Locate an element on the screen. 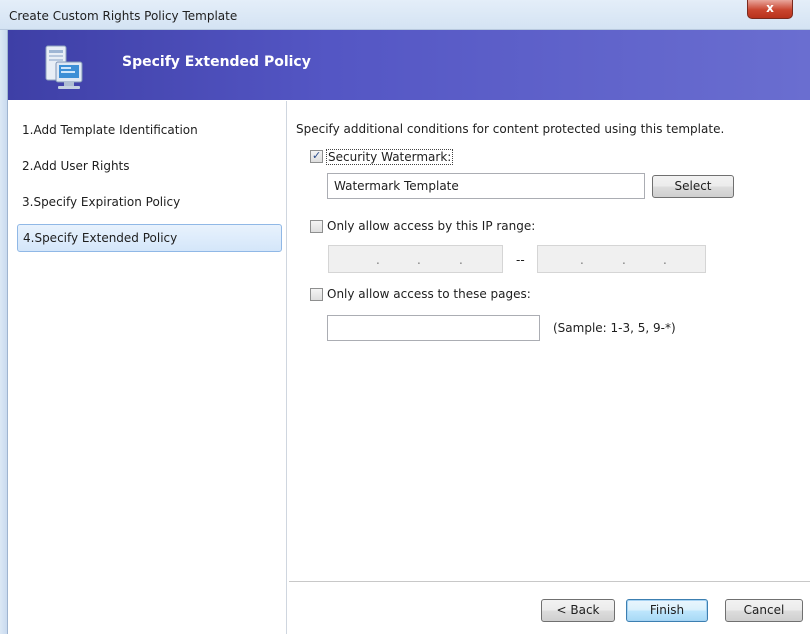 This screenshot has width=810, height=634. cancel-button-label: Cancel is located at coordinates (764, 610).